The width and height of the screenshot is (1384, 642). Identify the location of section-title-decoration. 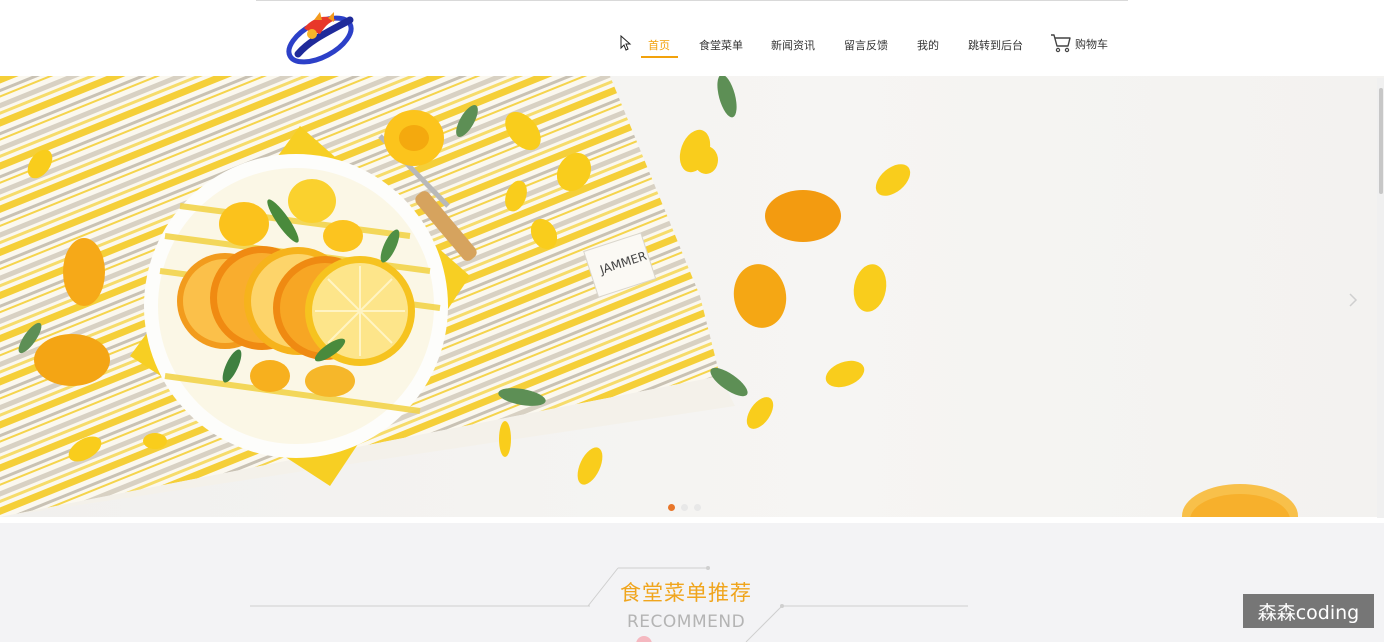
(609, 604).